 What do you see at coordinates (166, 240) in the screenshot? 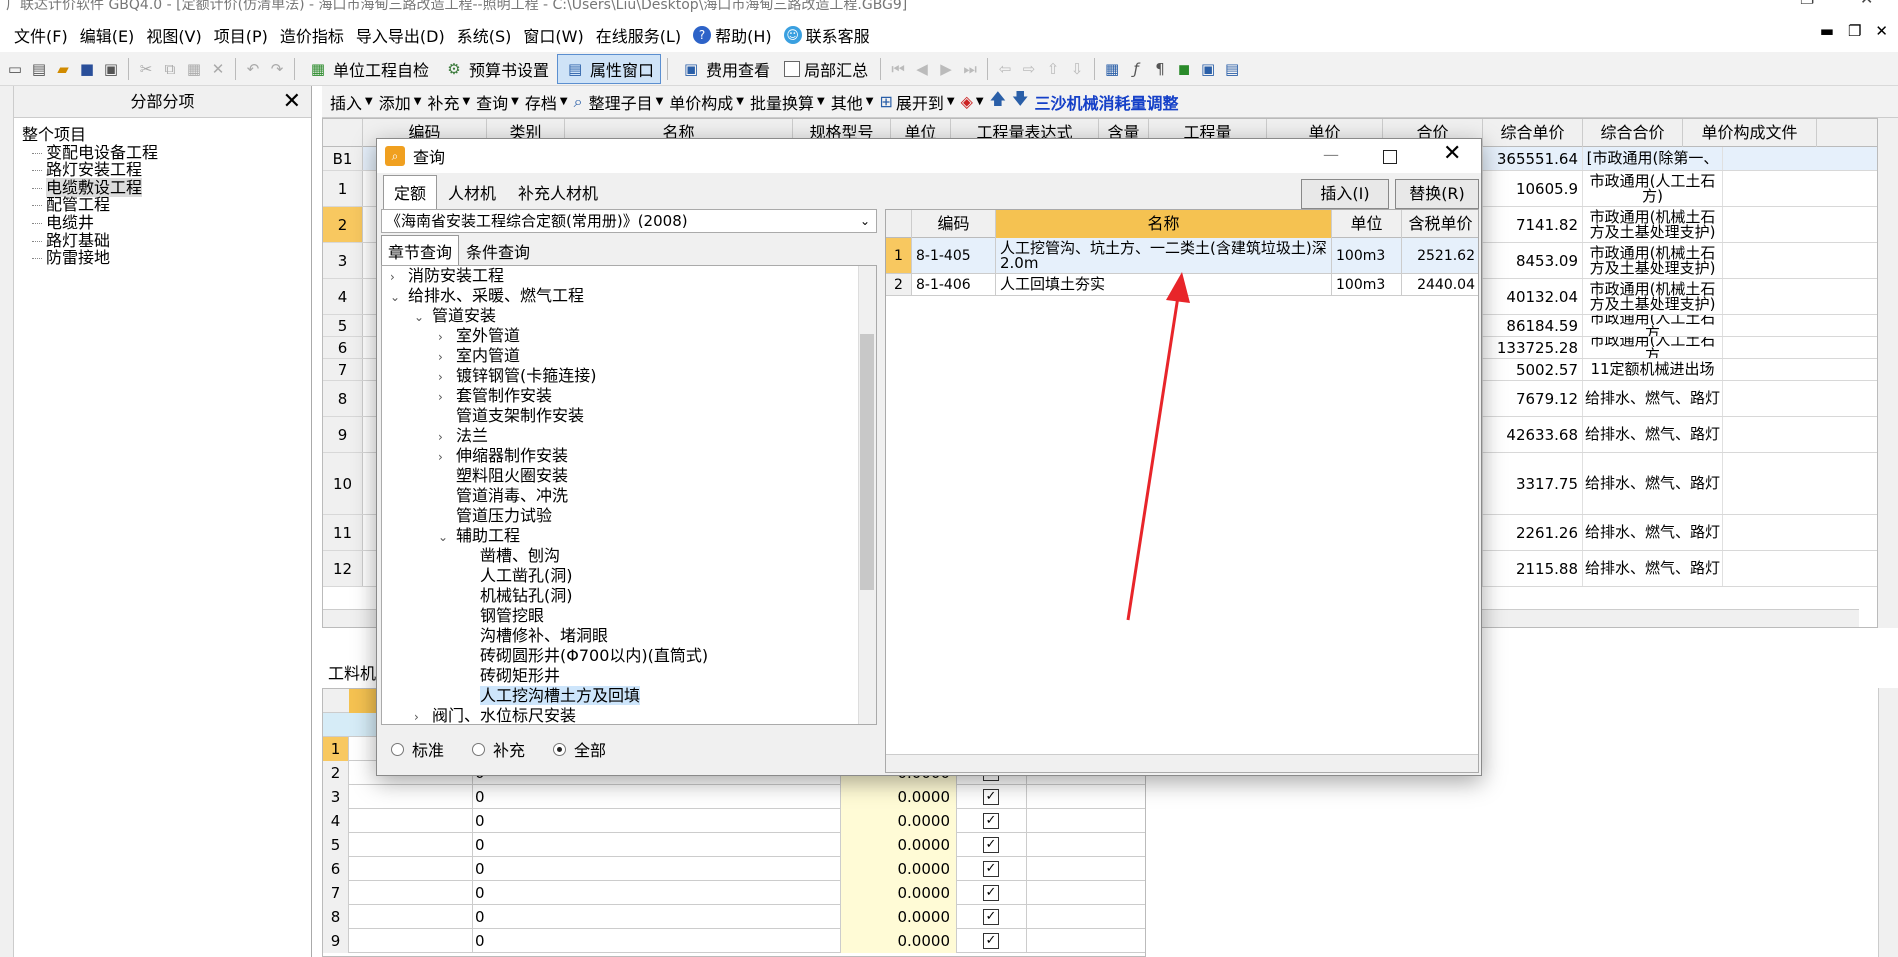
I see `tree-item: 路灯基础` at bounding box center [166, 240].